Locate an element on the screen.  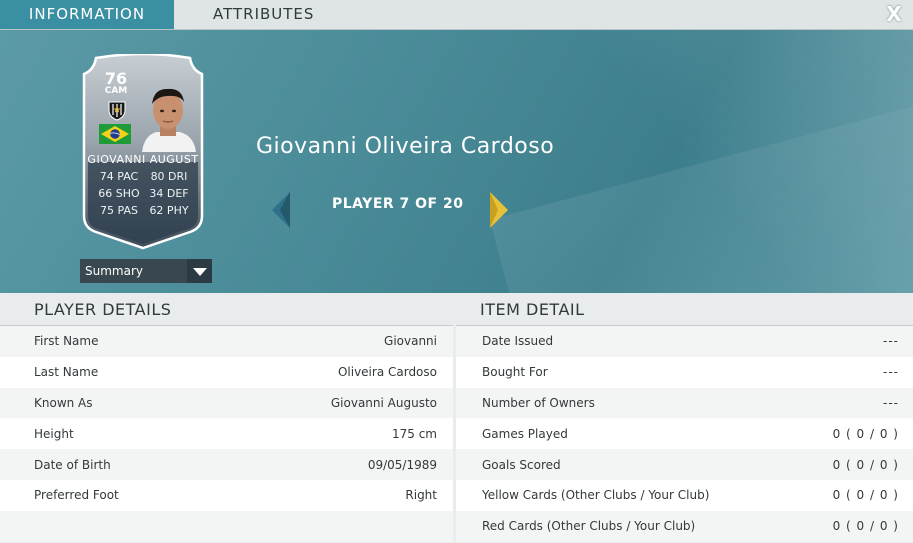
table-row is located at coordinates (226, 526).